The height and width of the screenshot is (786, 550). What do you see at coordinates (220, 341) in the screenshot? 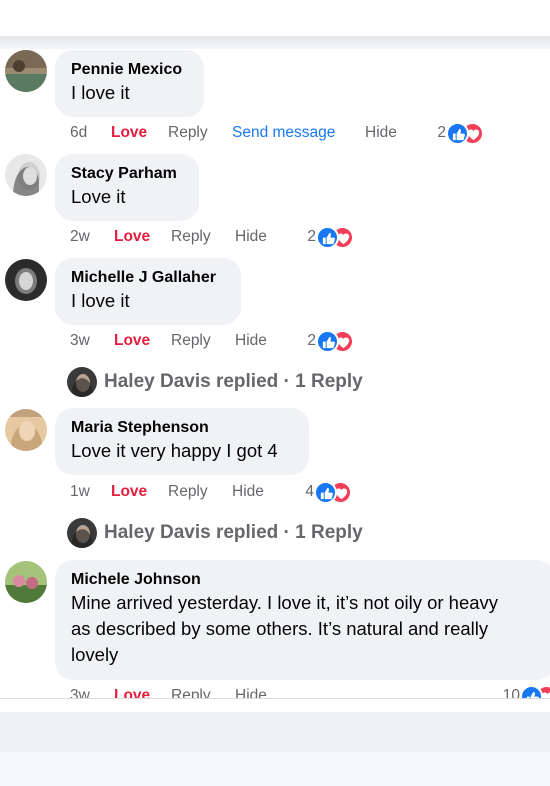
I see `comment-actions: 3w Love Reply Hide 2` at bounding box center [220, 341].